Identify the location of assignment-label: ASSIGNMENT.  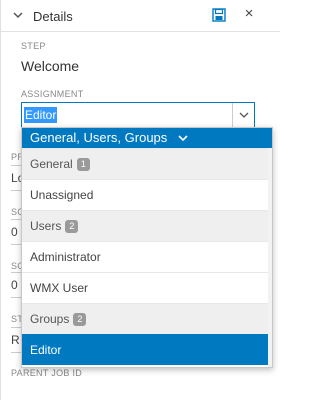
(52, 94).